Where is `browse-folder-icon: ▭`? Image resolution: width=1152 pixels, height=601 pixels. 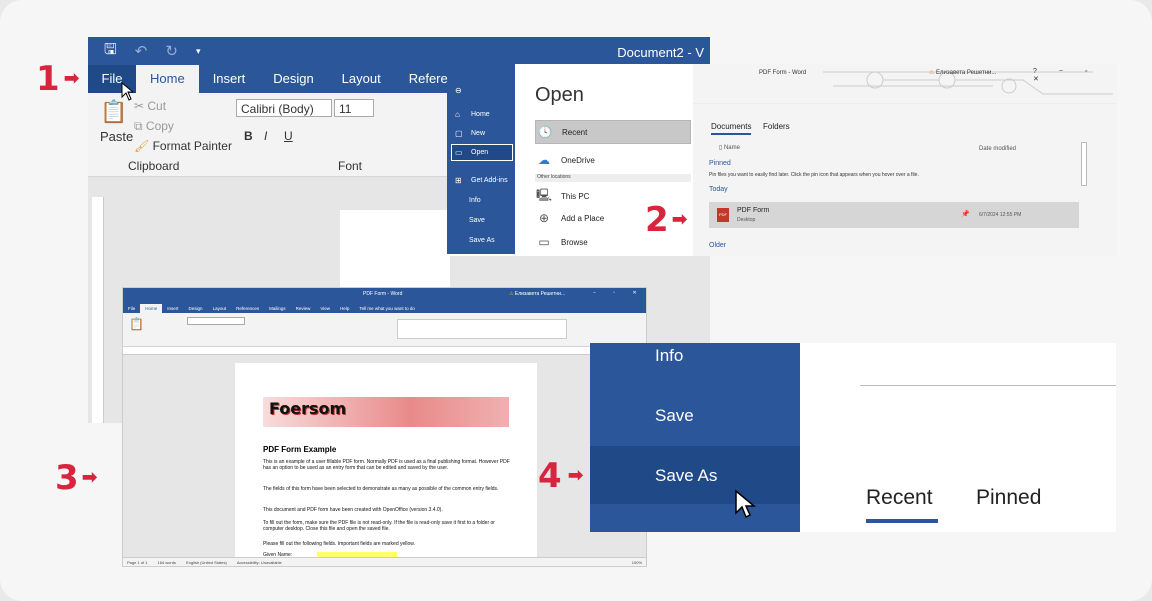 browse-folder-icon: ▭ is located at coordinates (544, 242).